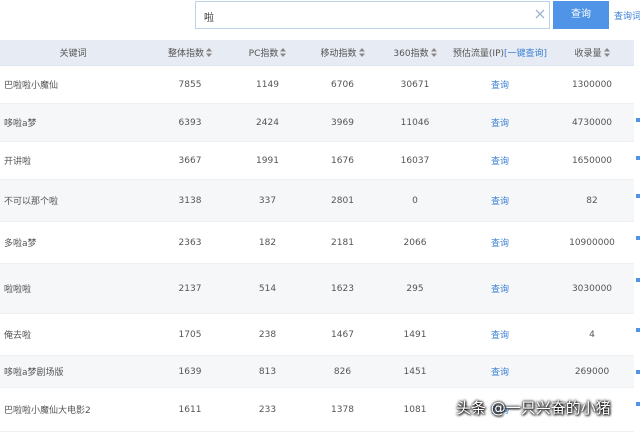 The image size is (640, 434). I want to click on index-360-cell: 16037, so click(415, 160).